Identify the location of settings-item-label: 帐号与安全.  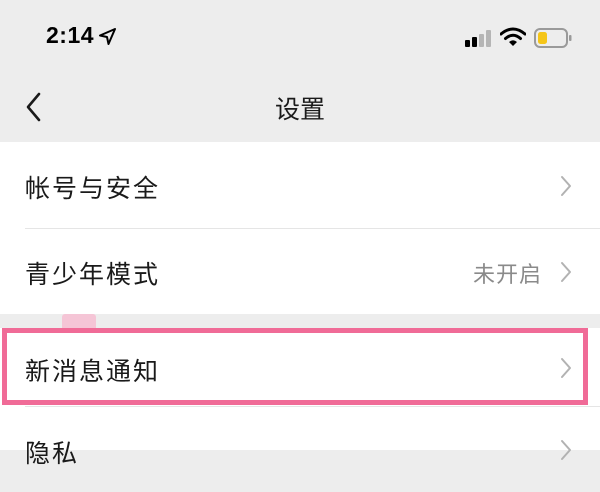
(93, 188).